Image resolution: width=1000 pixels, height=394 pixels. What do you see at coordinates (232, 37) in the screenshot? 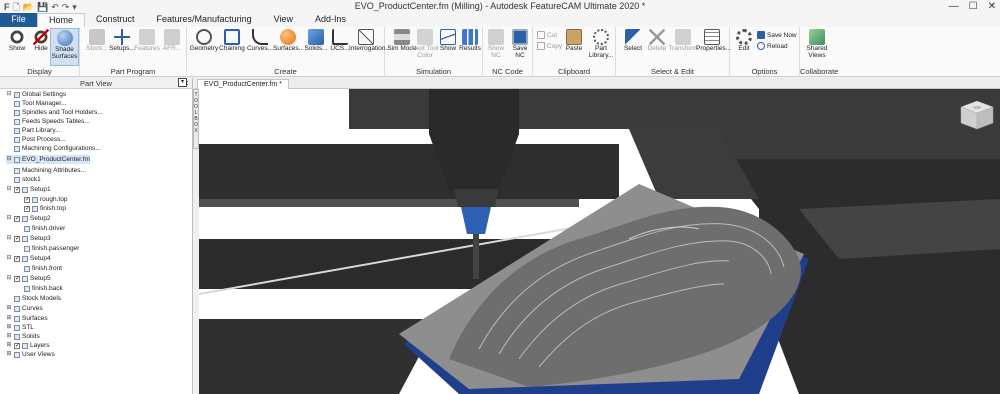
I see `chaining-icon` at bounding box center [232, 37].